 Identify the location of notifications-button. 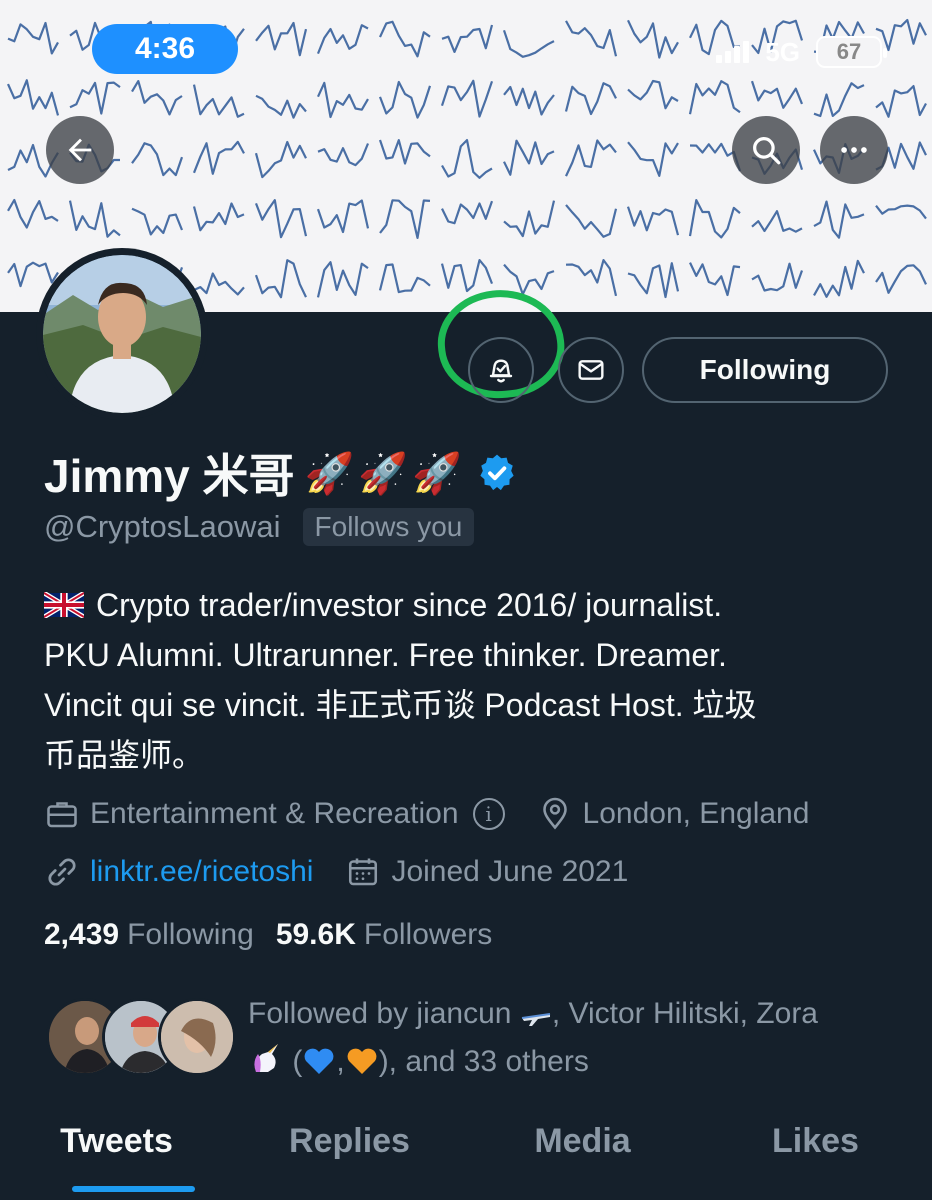
(501, 370).